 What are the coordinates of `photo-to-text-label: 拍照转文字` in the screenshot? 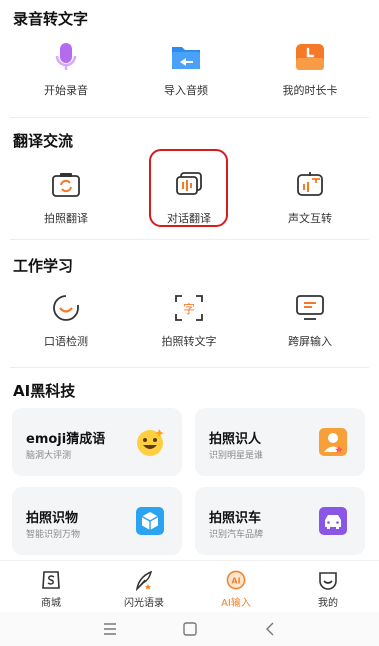 It's located at (189, 341).